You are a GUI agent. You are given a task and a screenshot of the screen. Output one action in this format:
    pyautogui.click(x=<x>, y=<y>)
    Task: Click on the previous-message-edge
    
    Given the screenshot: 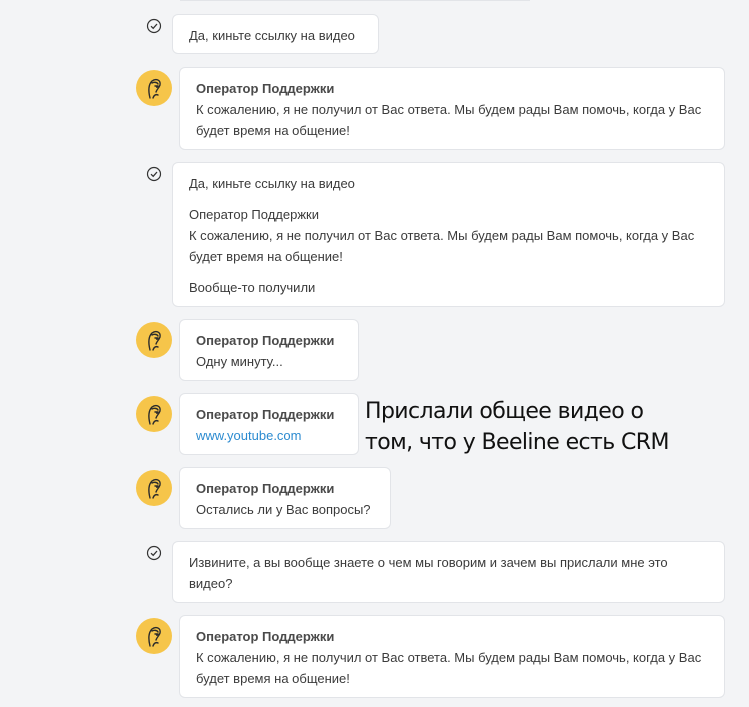 What is the action you would take?
    pyautogui.click(x=355, y=0)
    